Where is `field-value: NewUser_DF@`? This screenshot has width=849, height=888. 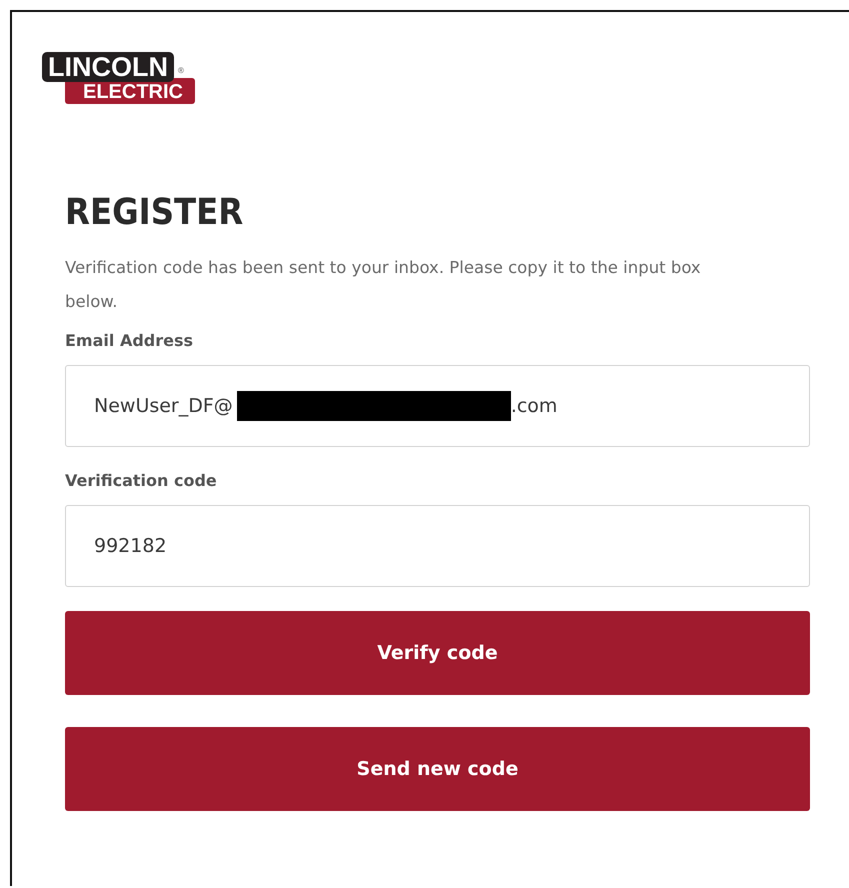
field-value: NewUser_DF@ is located at coordinates (163, 406).